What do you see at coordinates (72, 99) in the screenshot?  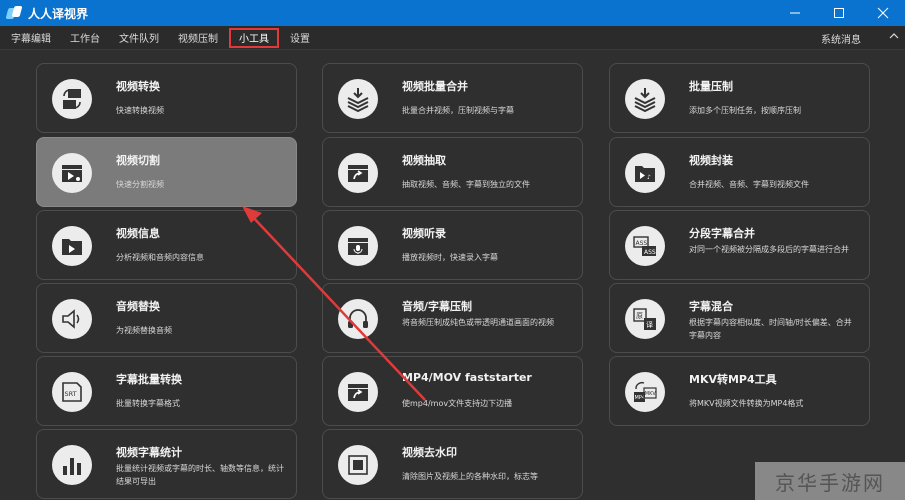 I see `video-convert-icon` at bounding box center [72, 99].